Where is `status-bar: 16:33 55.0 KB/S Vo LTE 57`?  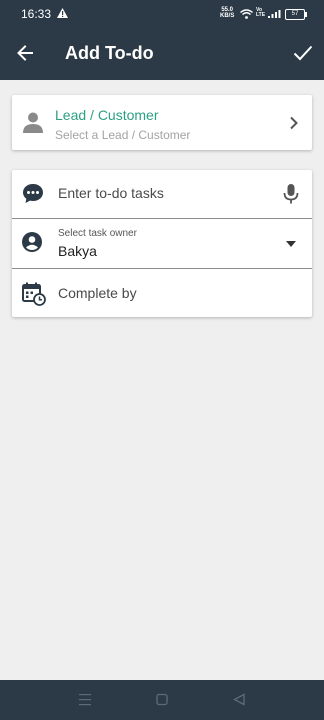 status-bar: 16:33 55.0 KB/S Vo LTE 57 is located at coordinates (162, 14).